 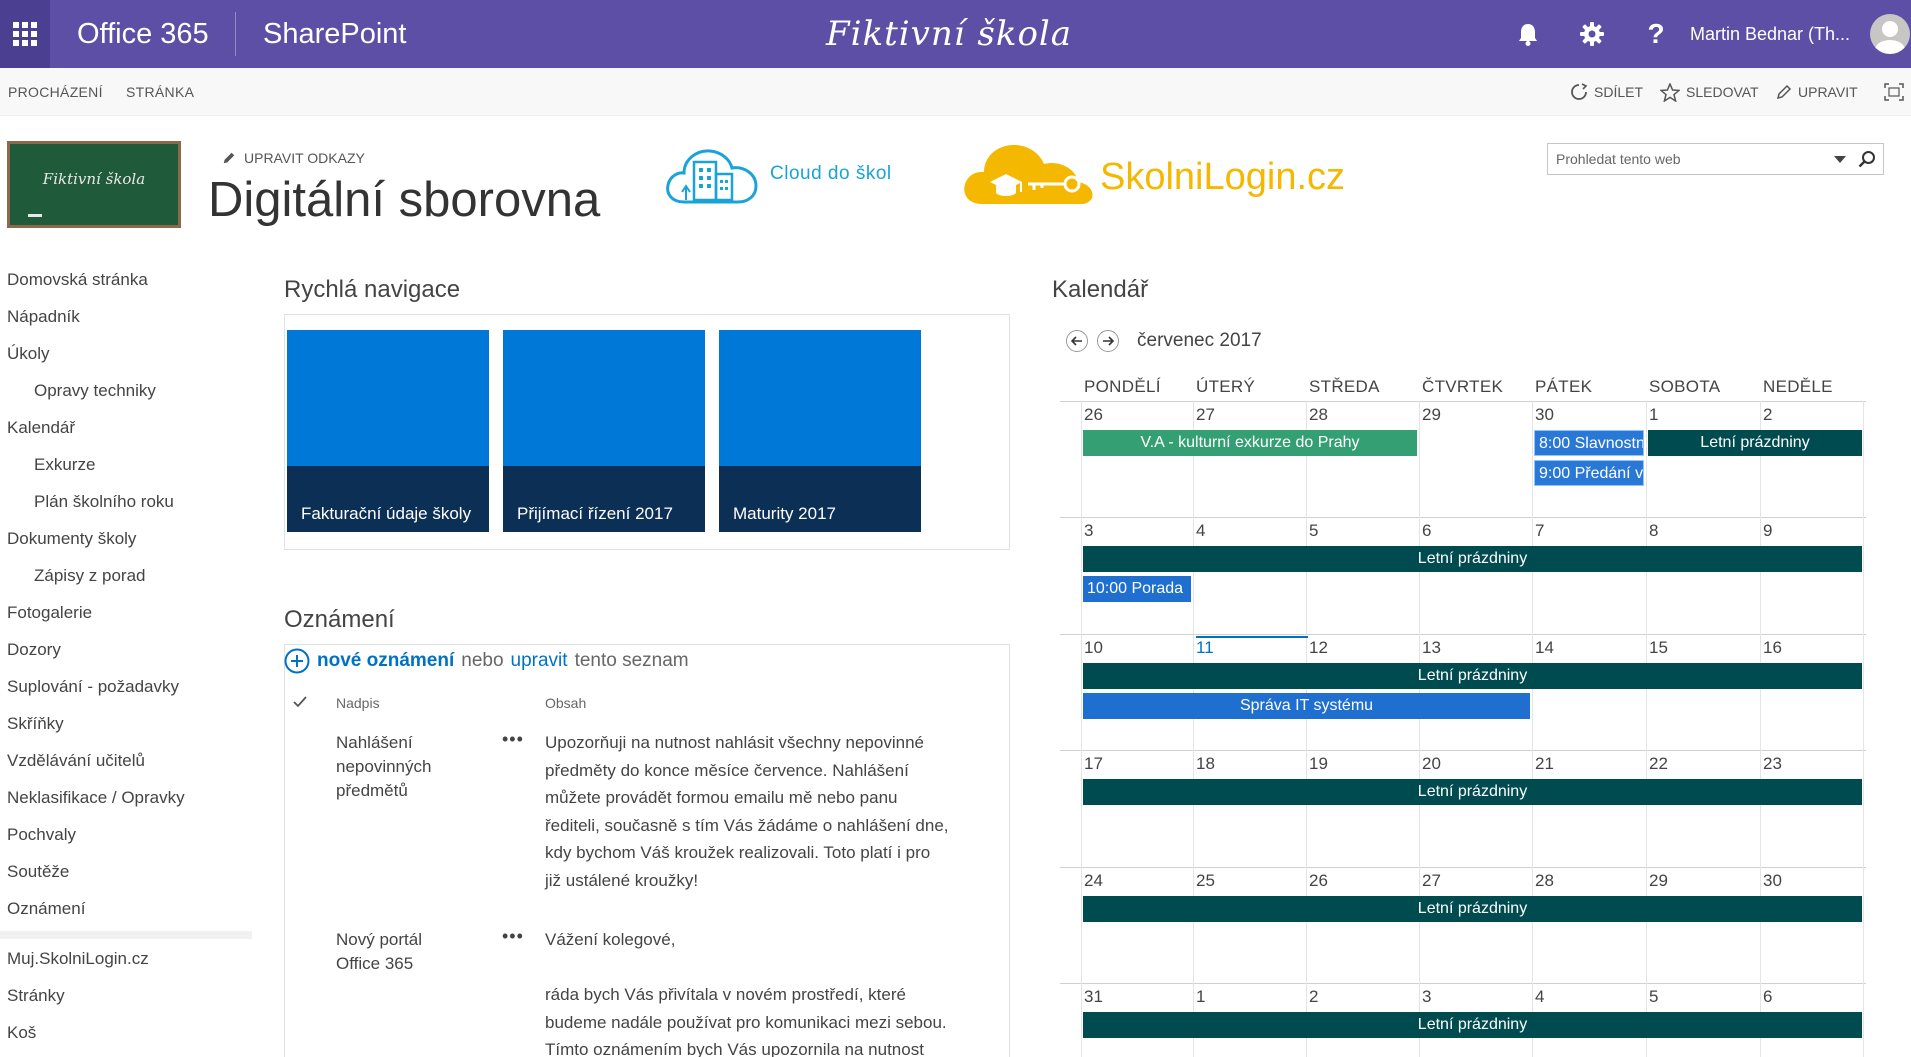 I want to click on sidebar-item: Zápisy z porad, so click(x=90, y=576).